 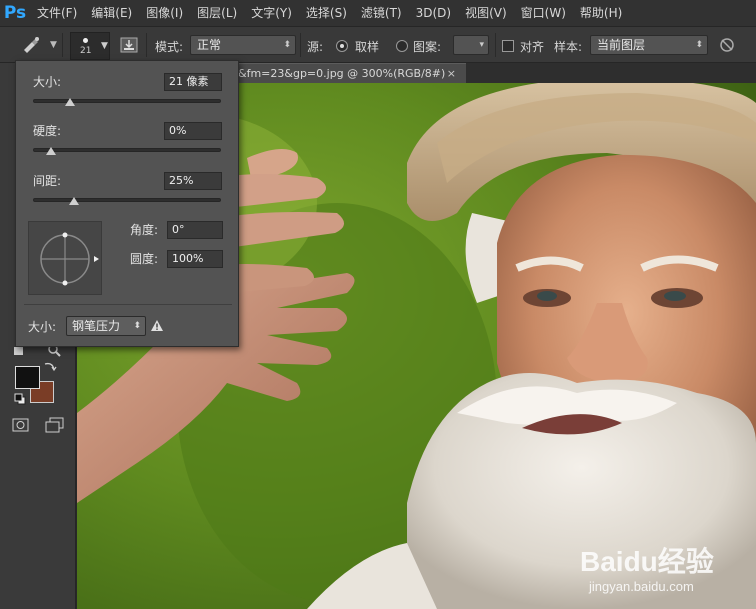 I want to click on source-label: 源:, so click(x=315, y=47).